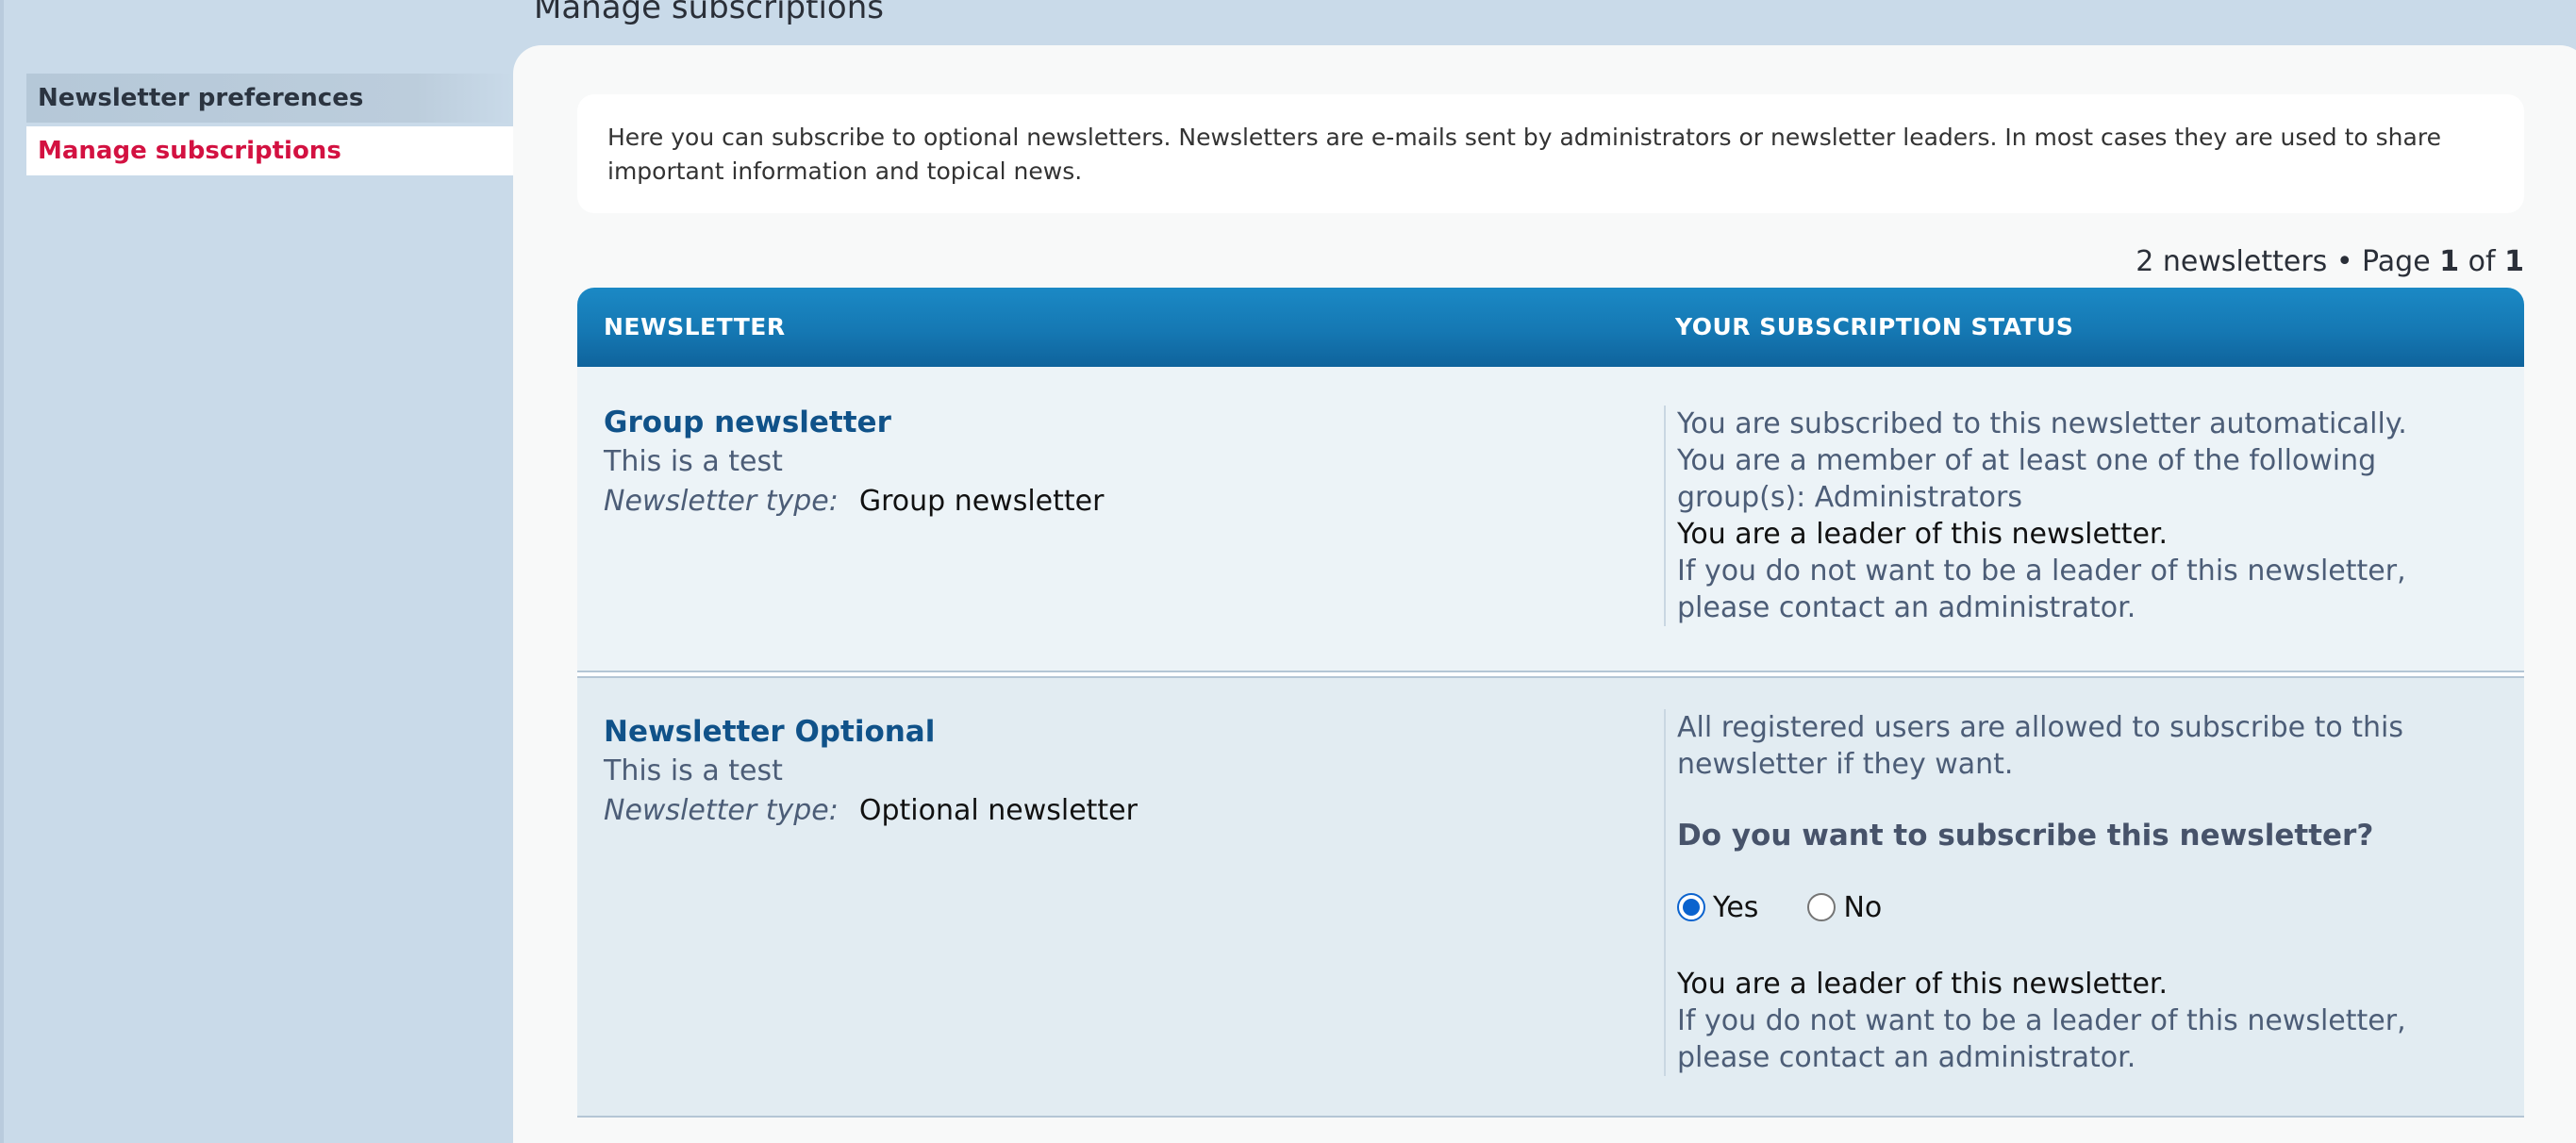 This screenshot has width=2576, height=1143. Describe the element at coordinates (2482, 261) in the screenshot. I see `pagination-of: of` at that location.